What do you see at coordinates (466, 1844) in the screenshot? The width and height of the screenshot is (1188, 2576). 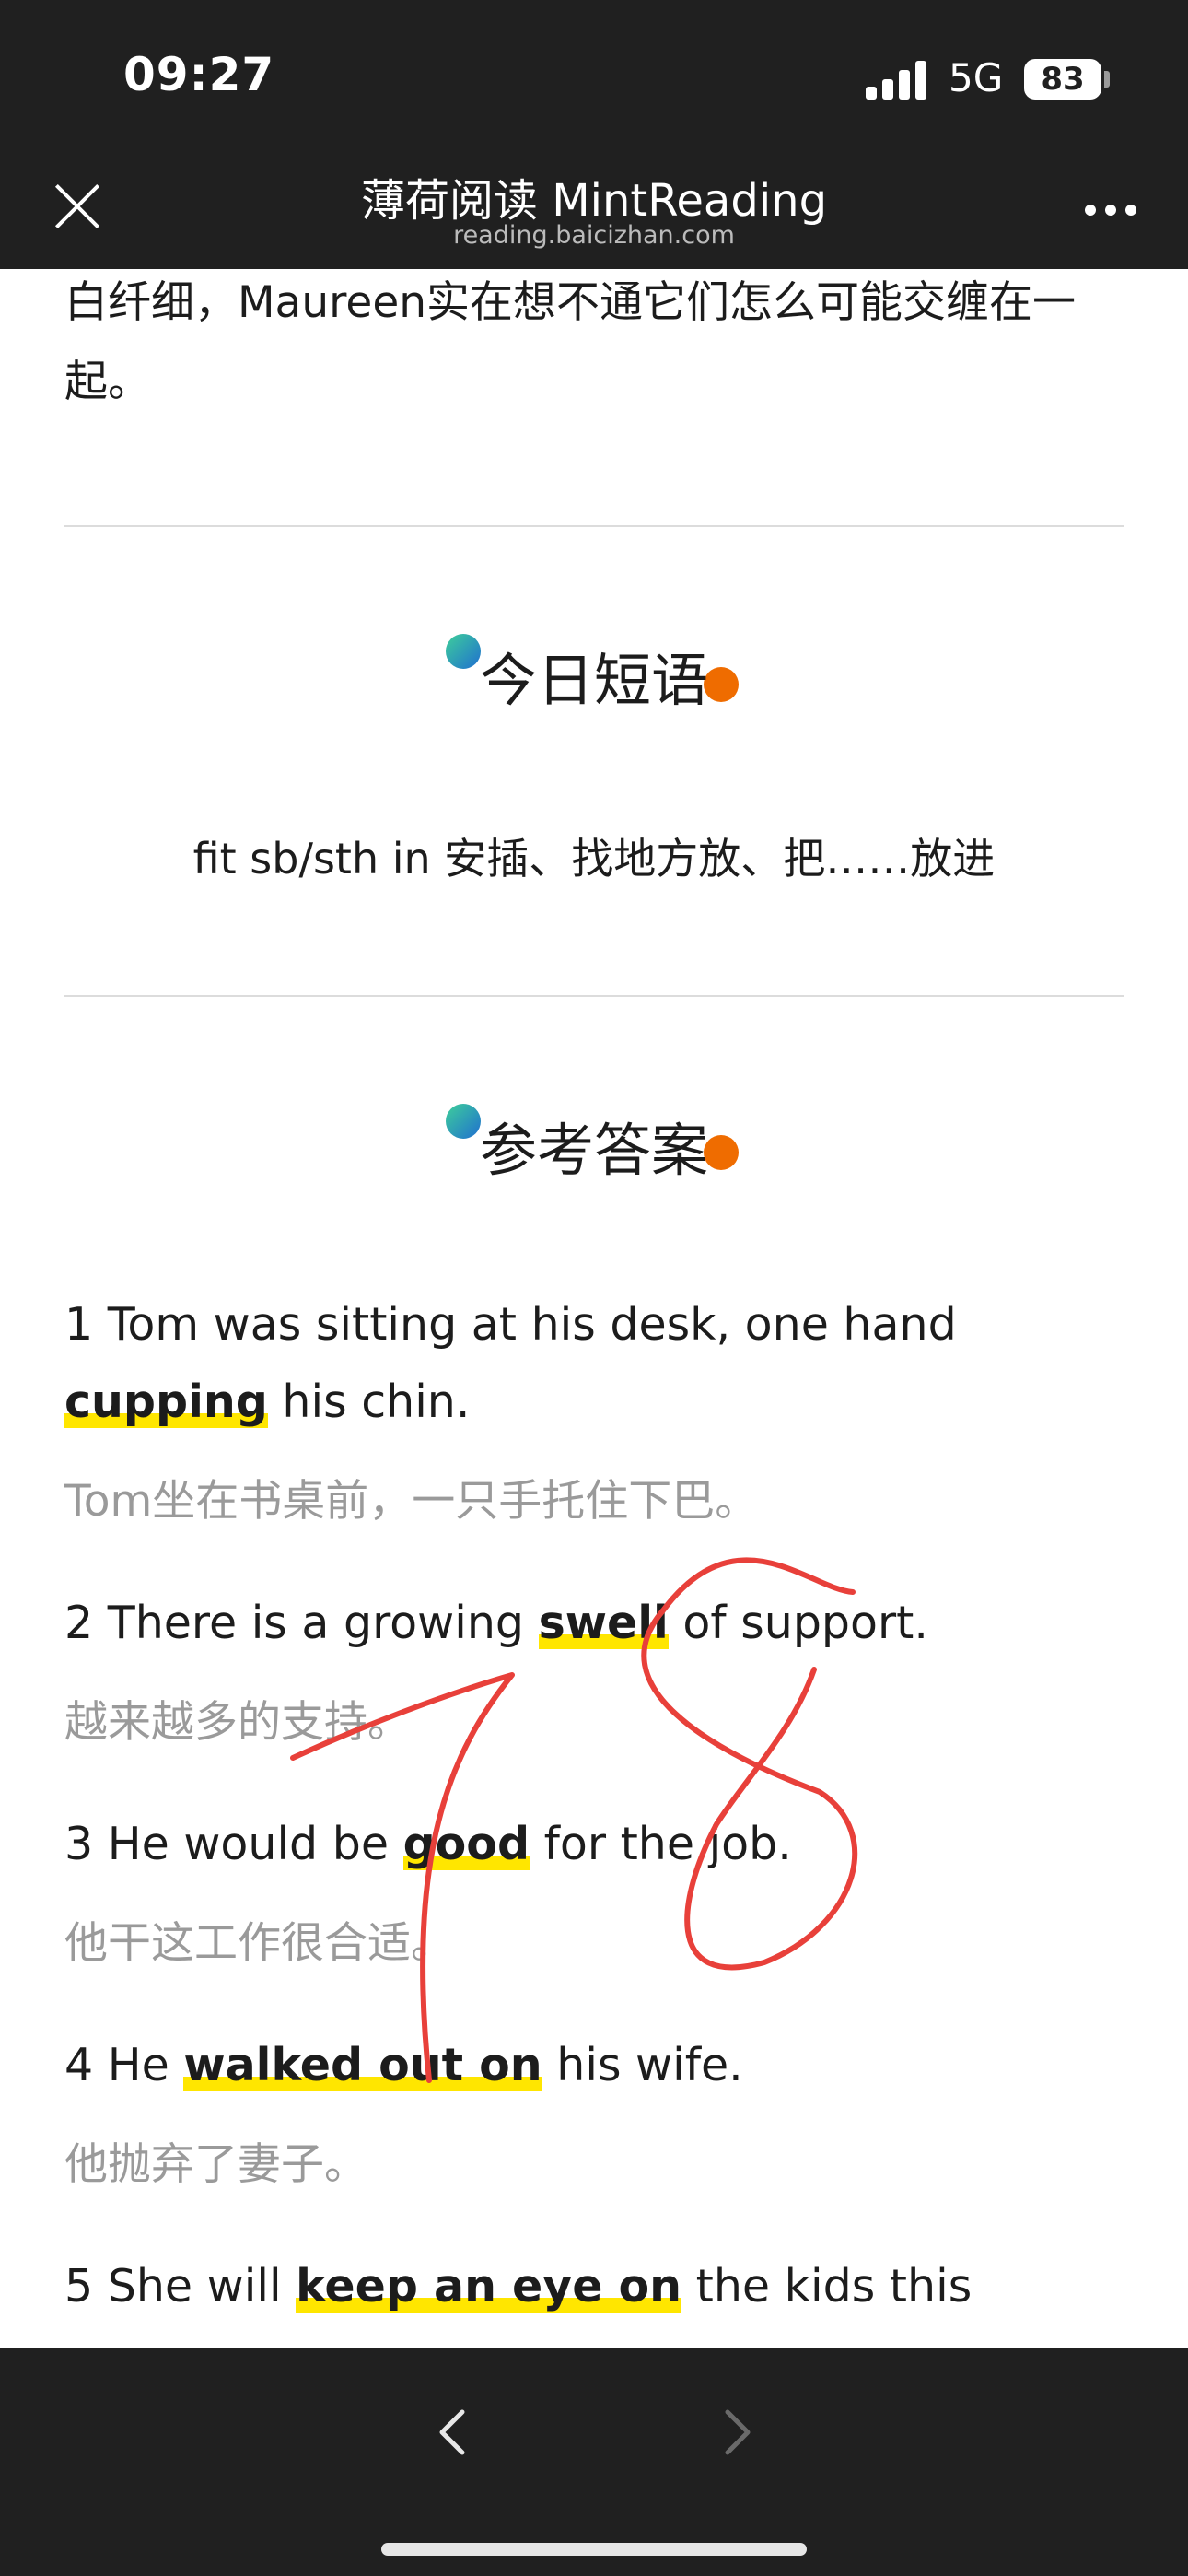 I see `answer-highlight: good` at bounding box center [466, 1844].